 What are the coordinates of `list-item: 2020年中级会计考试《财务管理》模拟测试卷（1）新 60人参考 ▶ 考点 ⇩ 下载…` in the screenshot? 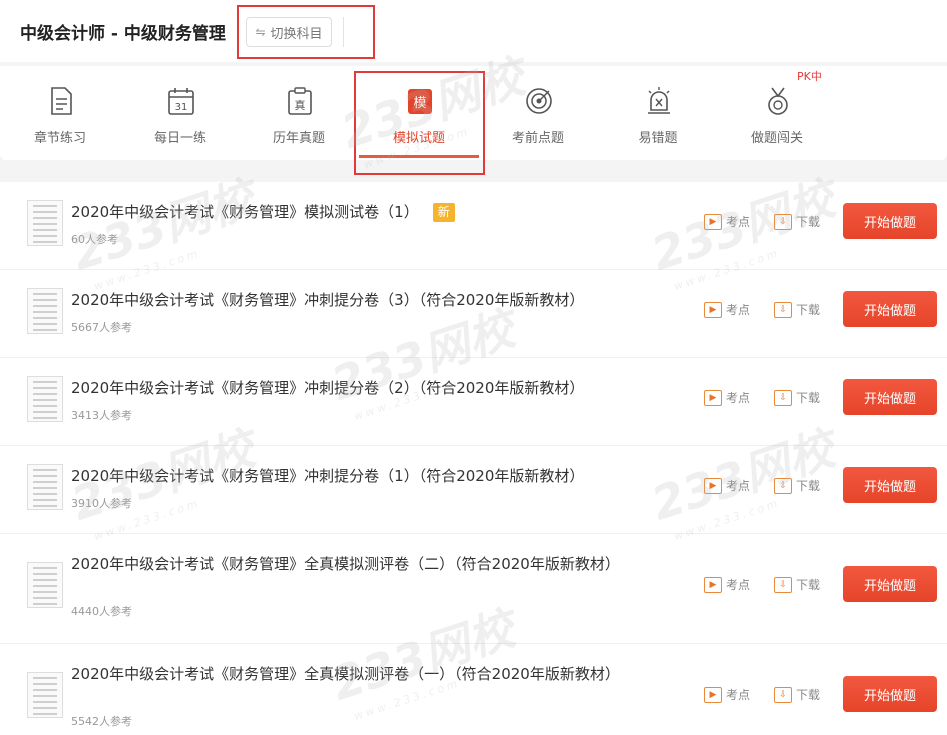 It's located at (473, 226).